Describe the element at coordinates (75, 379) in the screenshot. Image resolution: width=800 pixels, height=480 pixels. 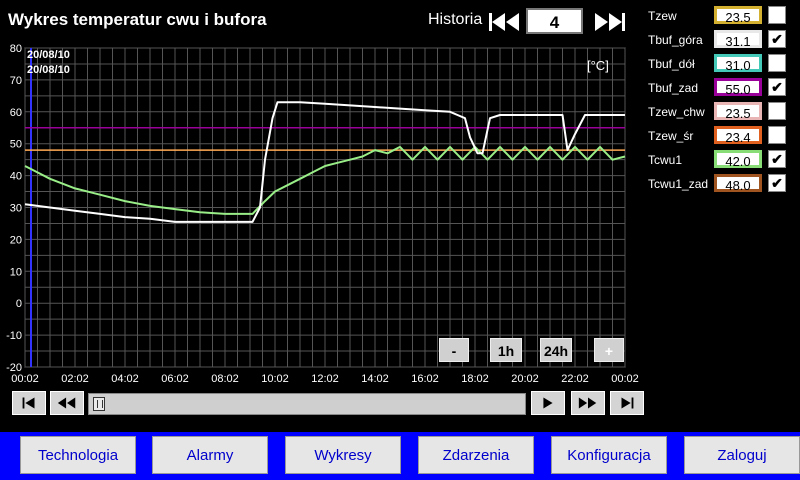
I see `x-tick-label: 02:02` at that location.